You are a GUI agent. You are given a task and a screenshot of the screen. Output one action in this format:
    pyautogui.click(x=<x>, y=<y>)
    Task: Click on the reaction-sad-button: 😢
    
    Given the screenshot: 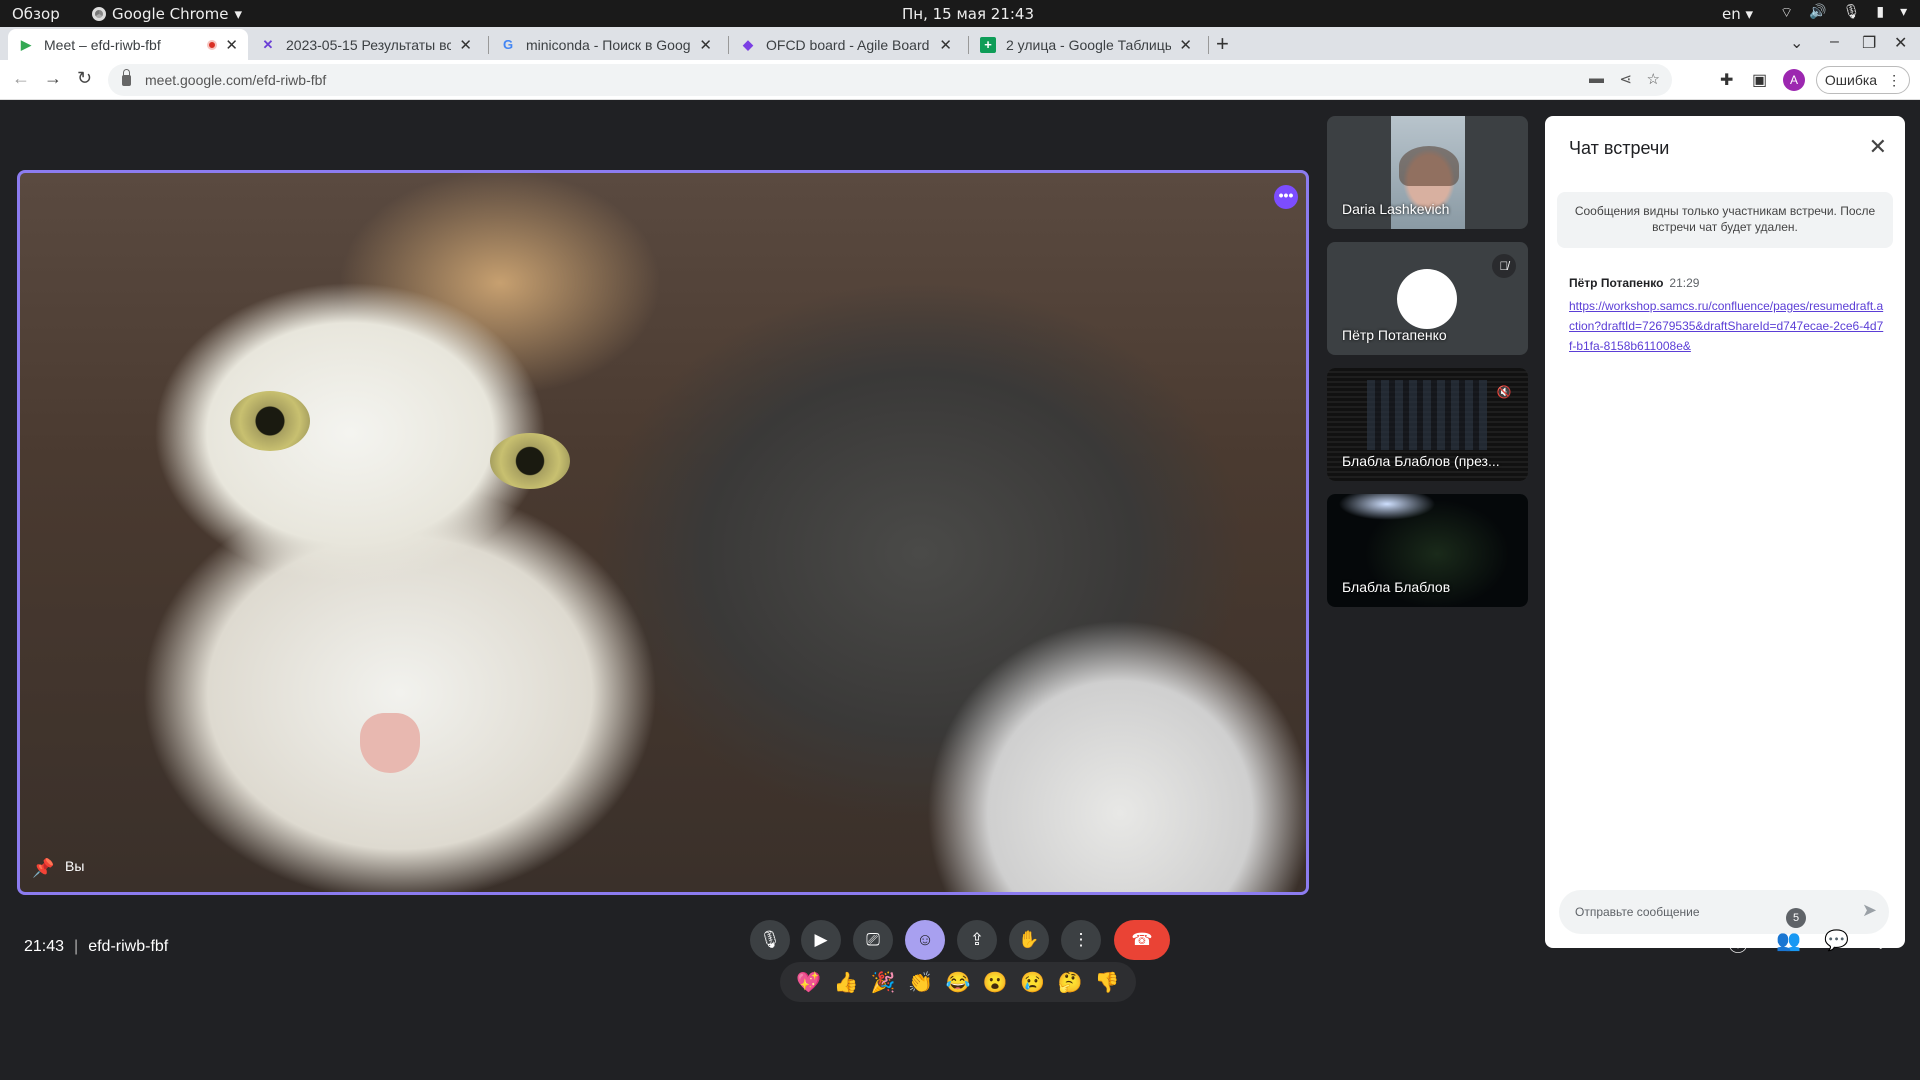 What is the action you would take?
    pyautogui.click(x=1032, y=982)
    